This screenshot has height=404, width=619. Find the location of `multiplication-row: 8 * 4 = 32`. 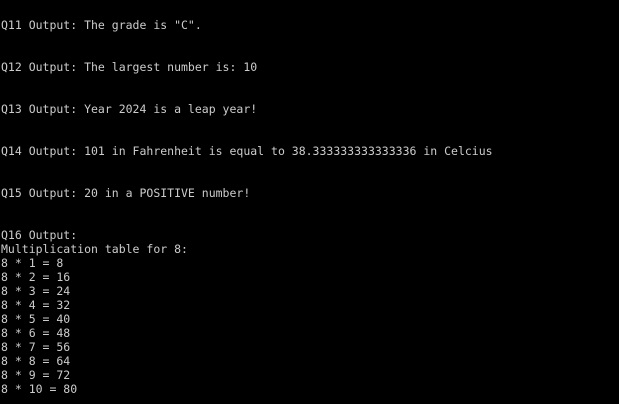

multiplication-row: 8 * 4 = 32 is located at coordinates (36, 305).